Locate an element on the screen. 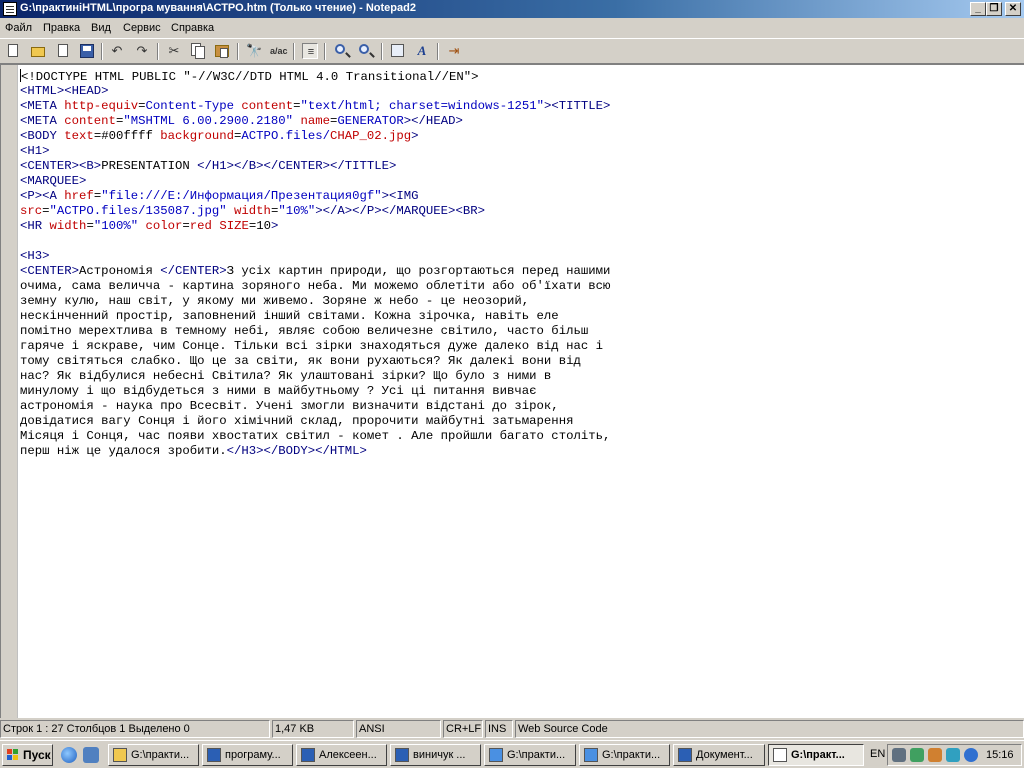 The image size is (1024, 768). find-icon: 🔭 is located at coordinates (254, 51).